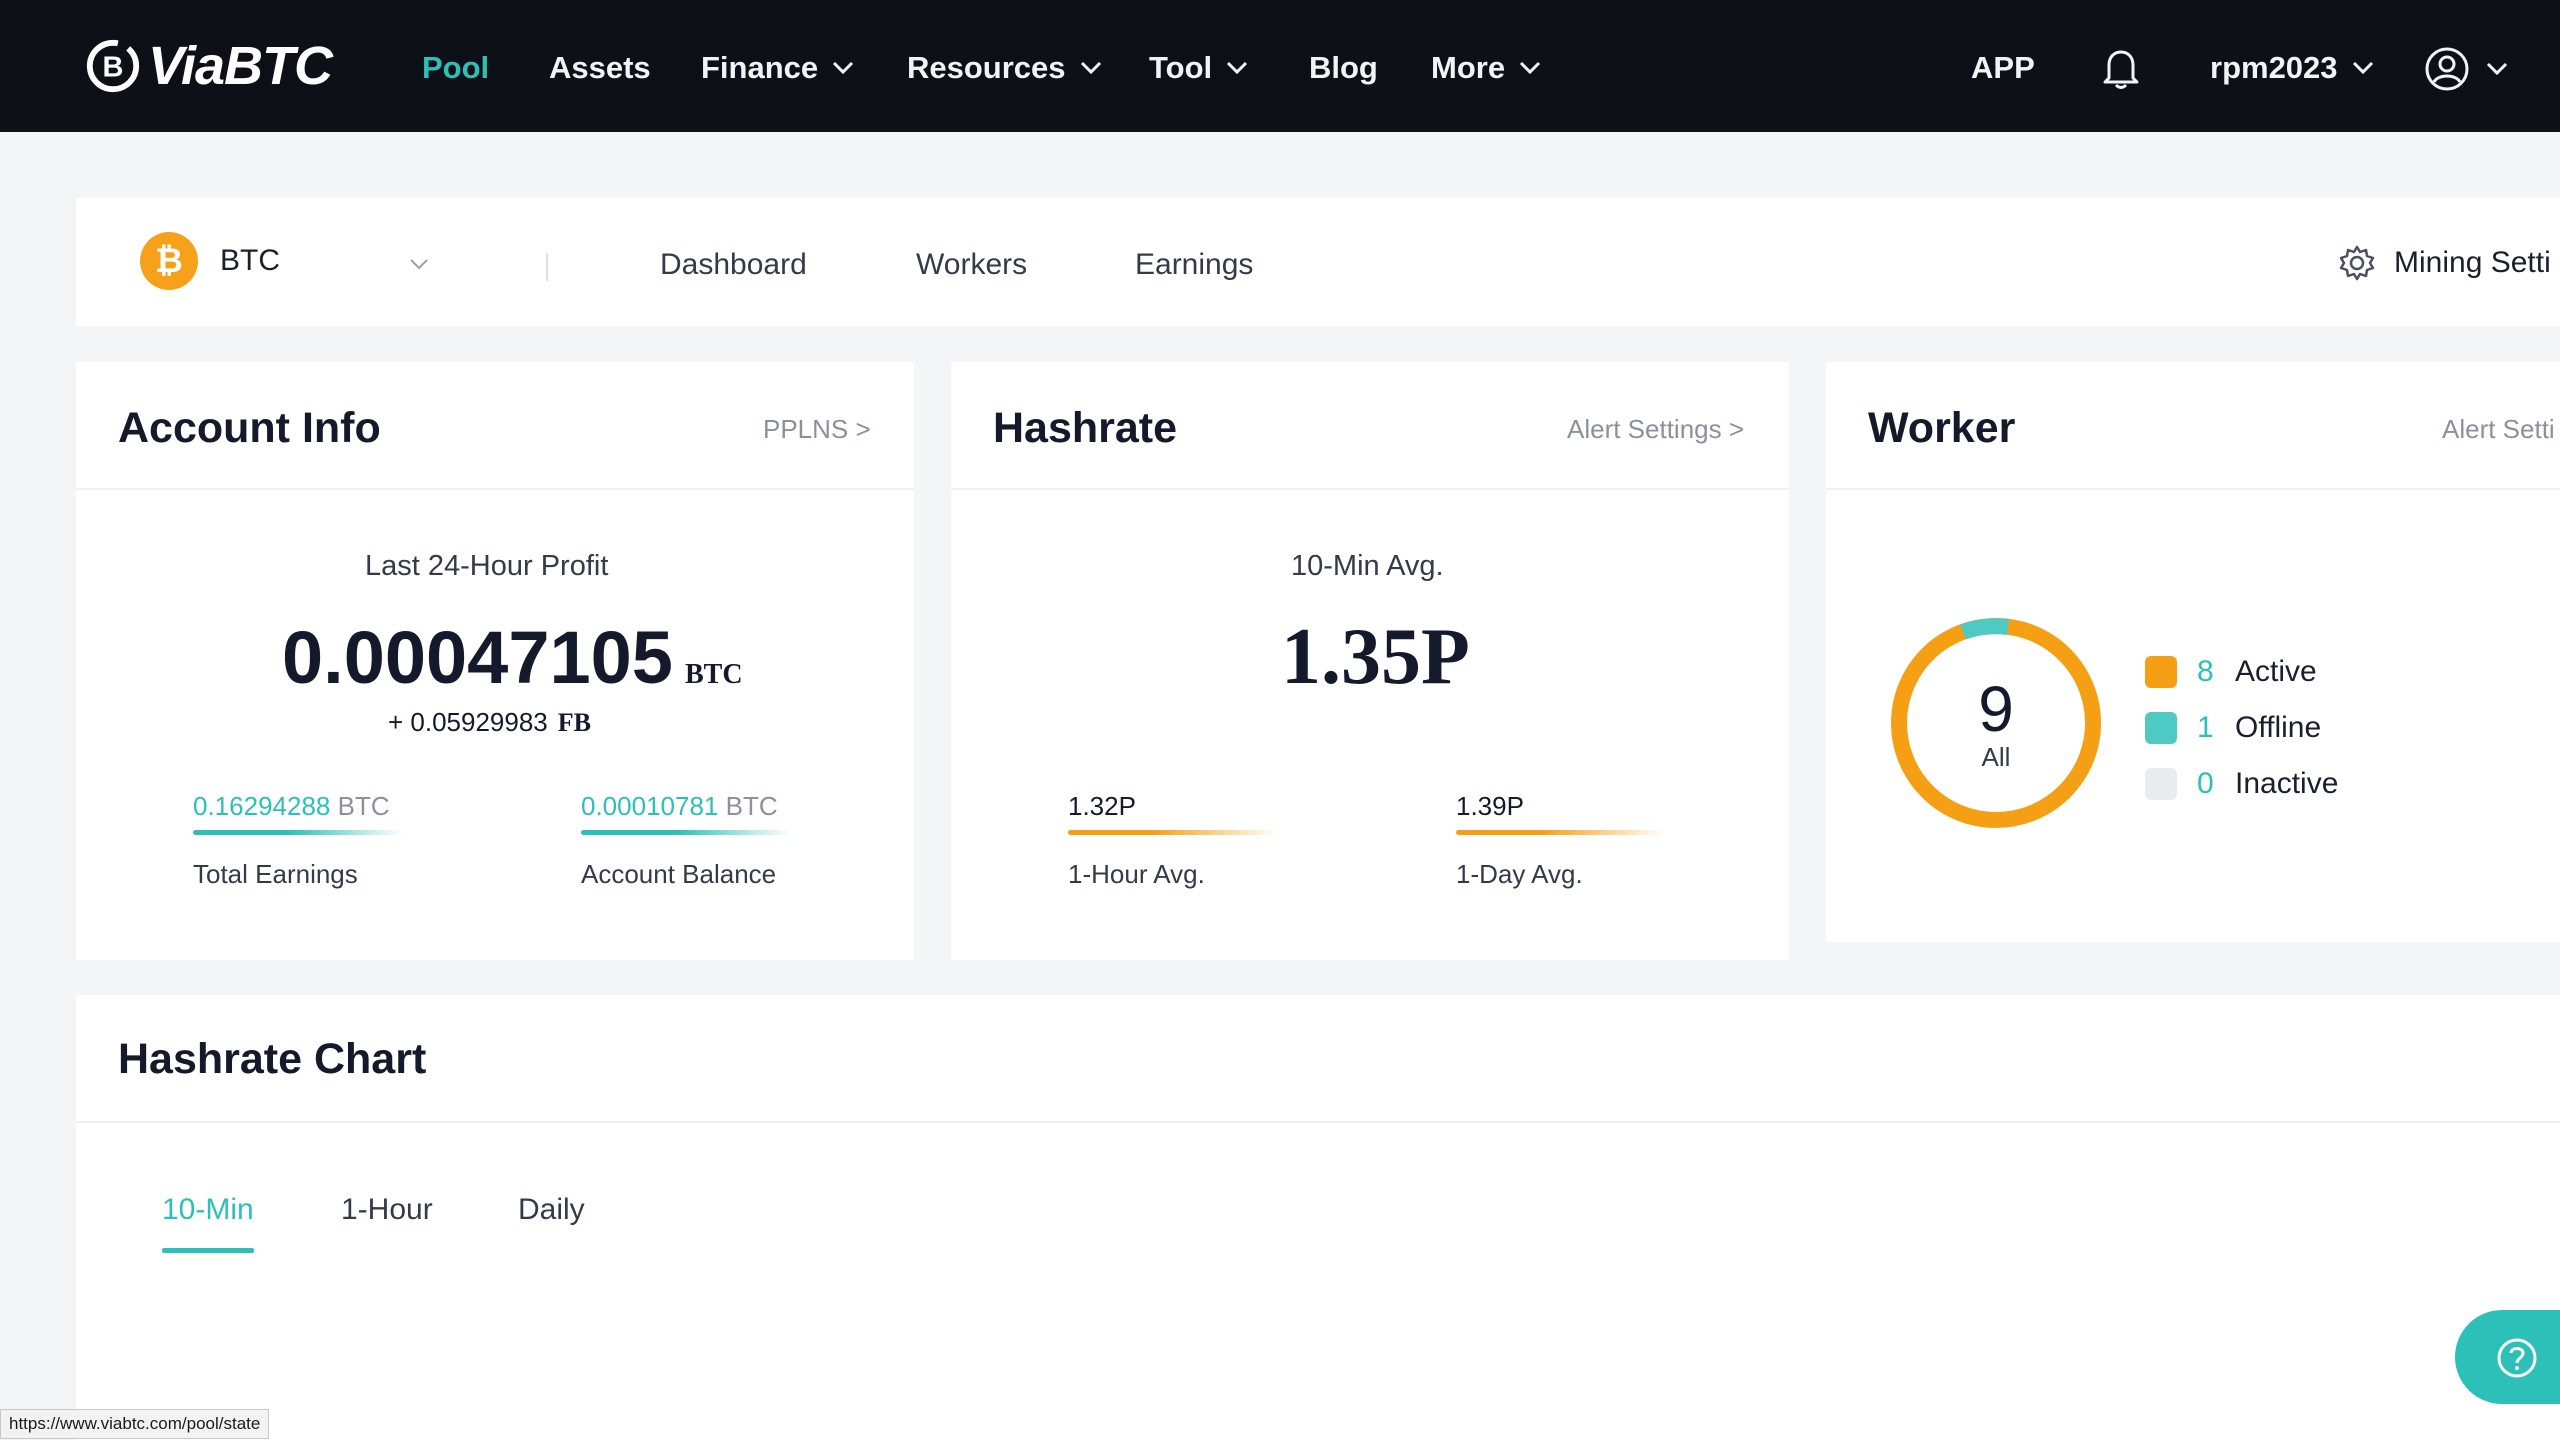 The image size is (2560, 1440). I want to click on chart-tab-1hour: 1-Hour, so click(387, 1210).